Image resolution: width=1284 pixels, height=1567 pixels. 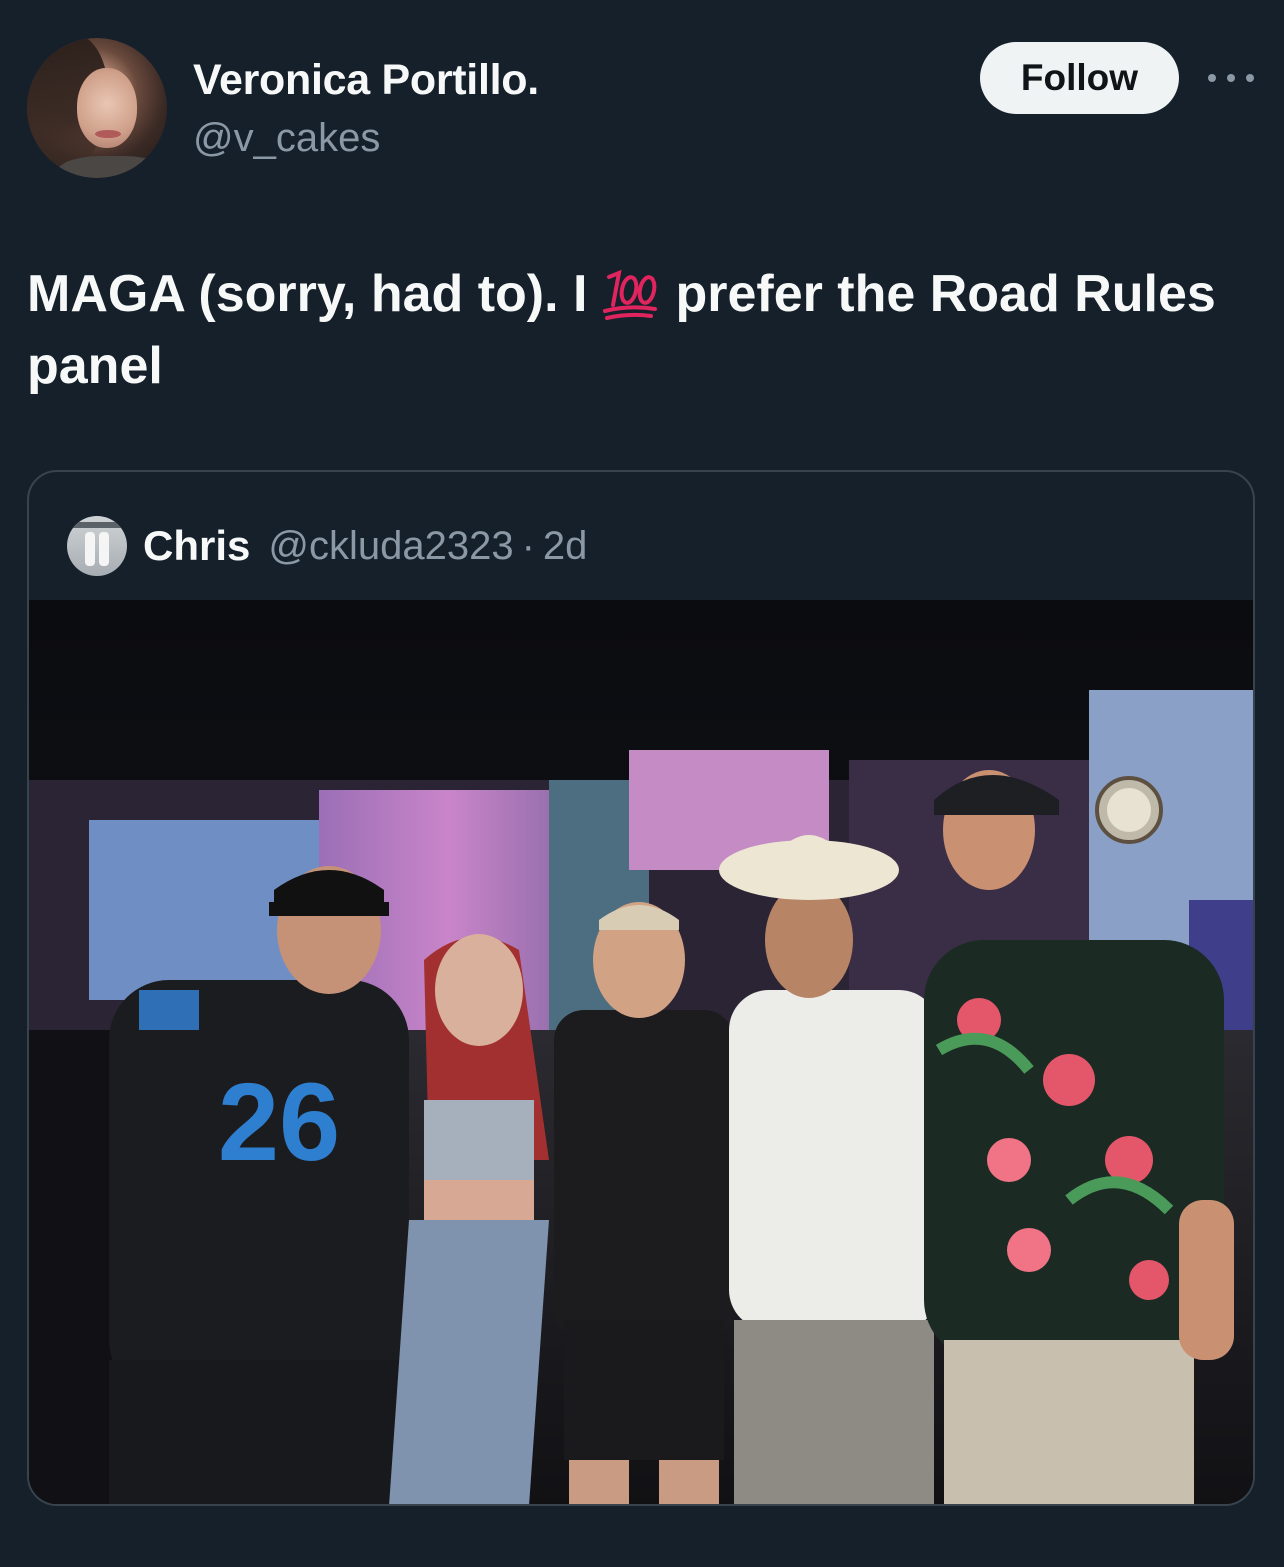 What do you see at coordinates (1079, 78) in the screenshot?
I see `follow-button: Follow` at bounding box center [1079, 78].